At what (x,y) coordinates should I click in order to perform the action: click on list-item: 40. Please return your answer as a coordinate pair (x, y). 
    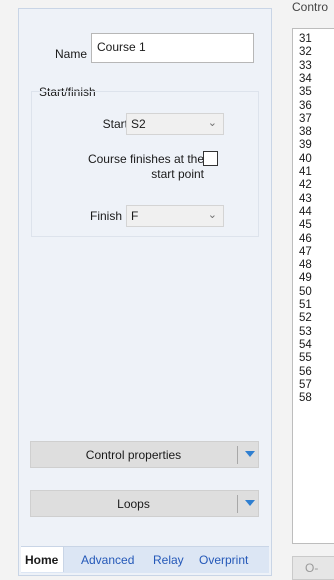
    Looking at the image, I should click on (305, 159).